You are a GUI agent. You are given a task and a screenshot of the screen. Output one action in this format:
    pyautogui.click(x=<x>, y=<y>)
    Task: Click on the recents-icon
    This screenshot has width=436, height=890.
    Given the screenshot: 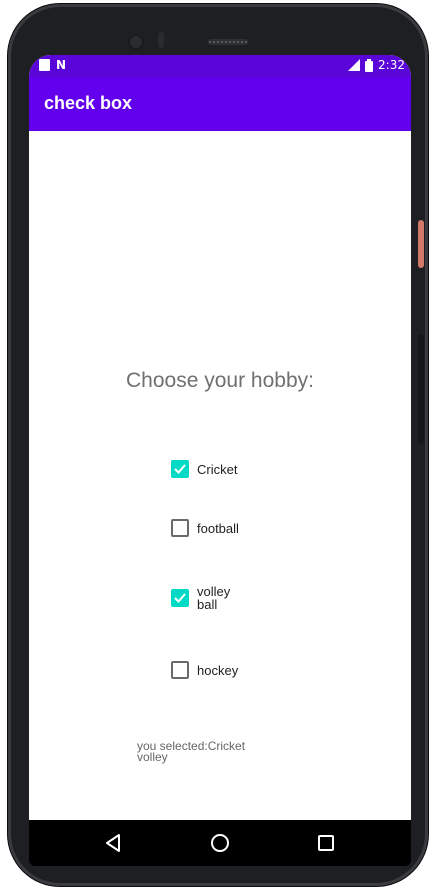 What is the action you would take?
    pyautogui.click(x=326, y=843)
    